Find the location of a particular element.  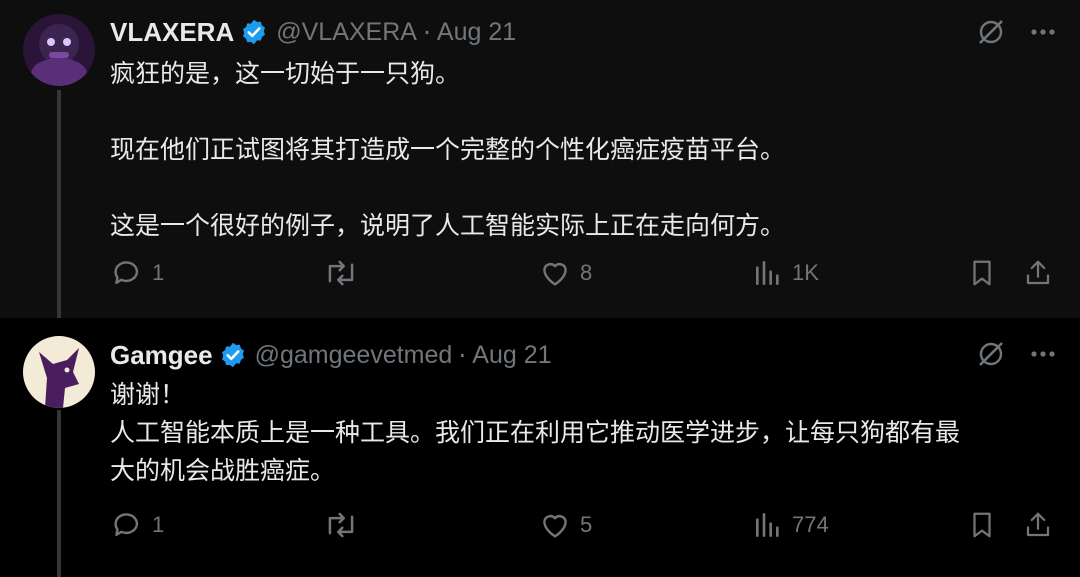

views-count: 1K is located at coordinates (805, 272).